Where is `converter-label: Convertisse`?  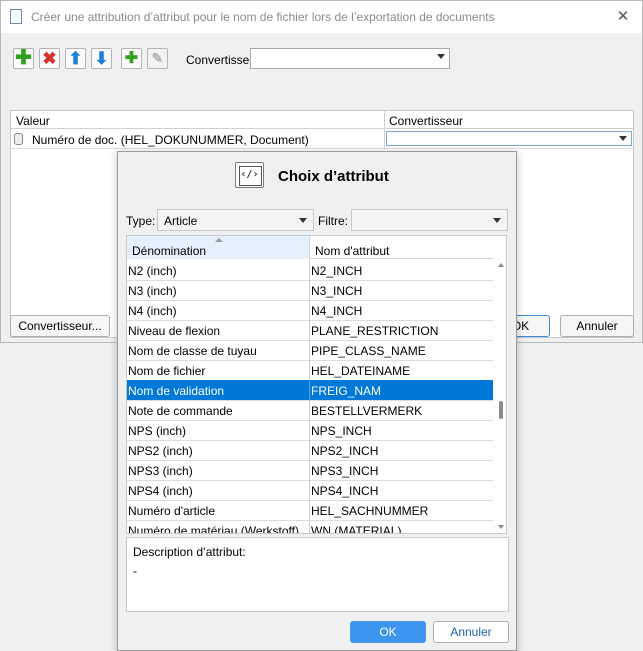
converter-label: Convertisse is located at coordinates (218, 60).